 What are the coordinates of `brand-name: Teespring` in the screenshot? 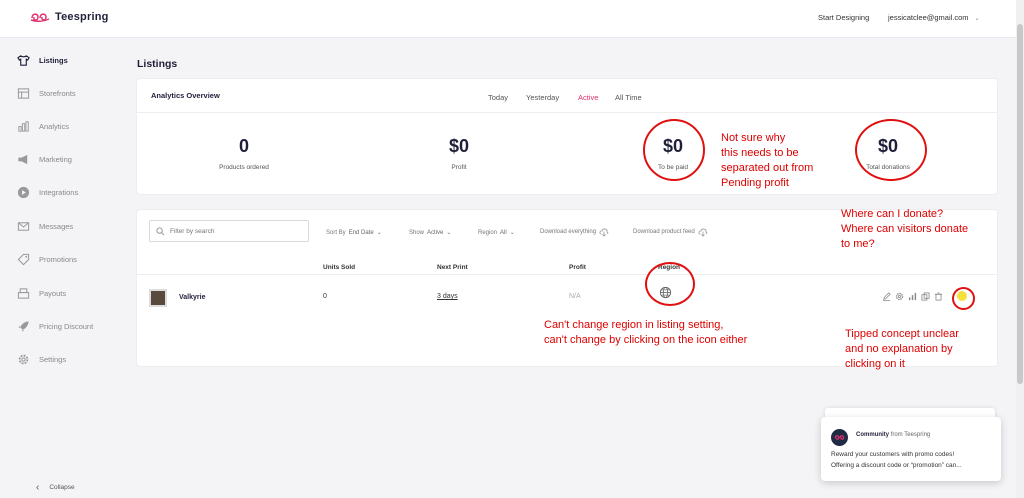 It's located at (82, 17).